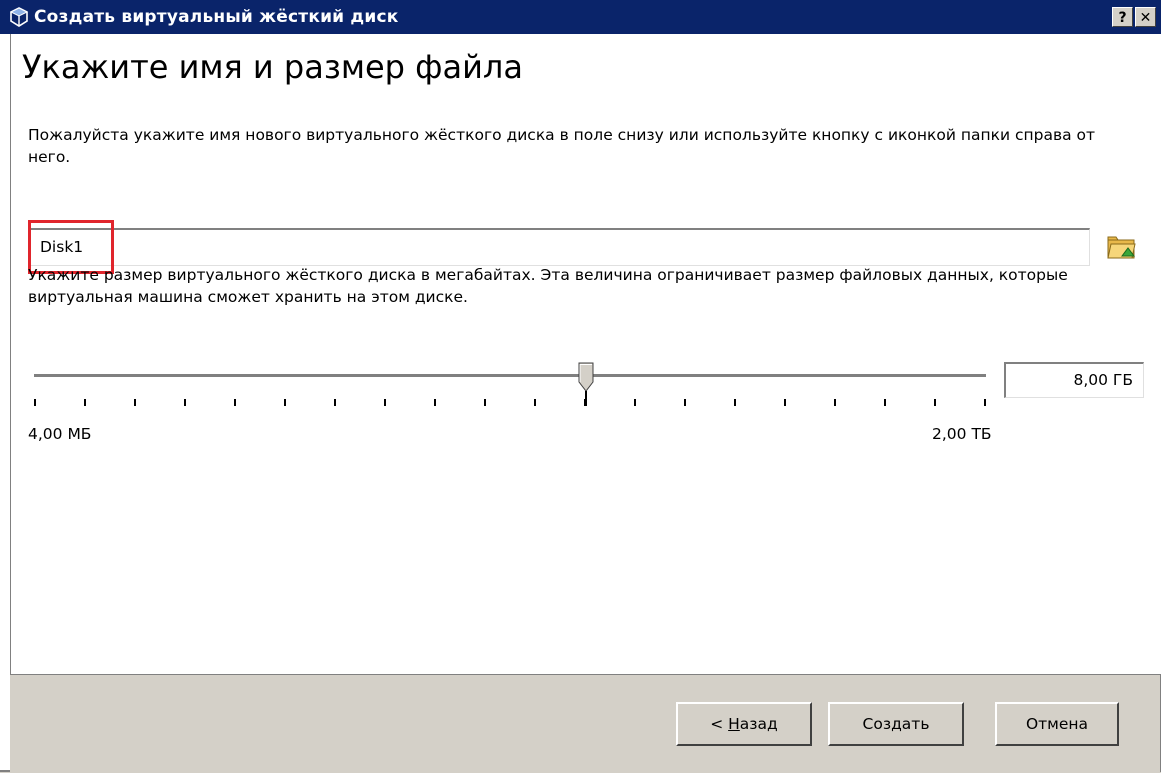 The image size is (1161, 773). I want to click on back-button: < Назад, so click(744, 724).